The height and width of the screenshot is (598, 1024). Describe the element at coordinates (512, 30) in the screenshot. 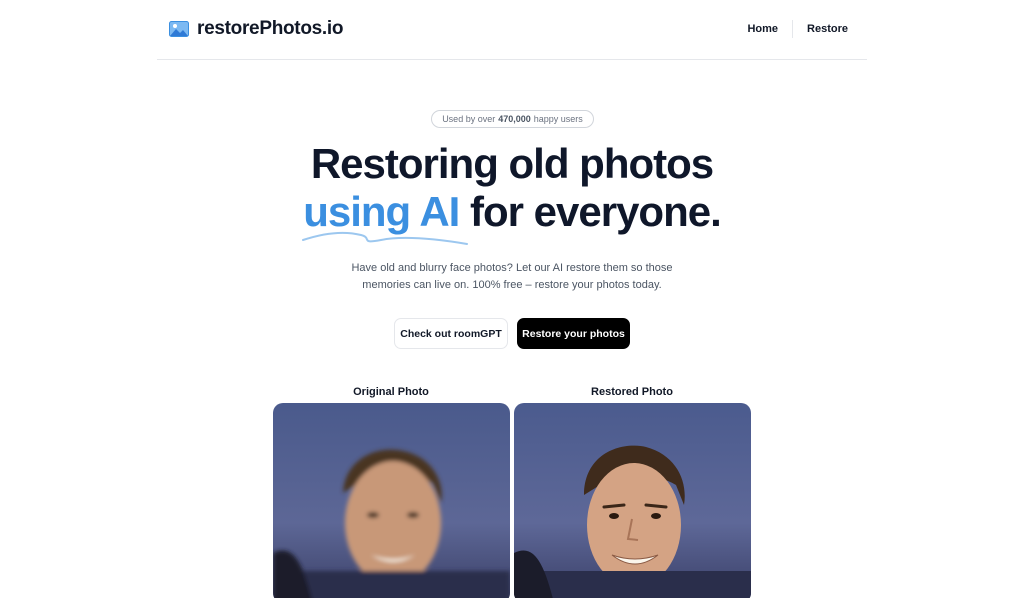

I see `site-header: restorePhotos.io Home Restore` at that location.